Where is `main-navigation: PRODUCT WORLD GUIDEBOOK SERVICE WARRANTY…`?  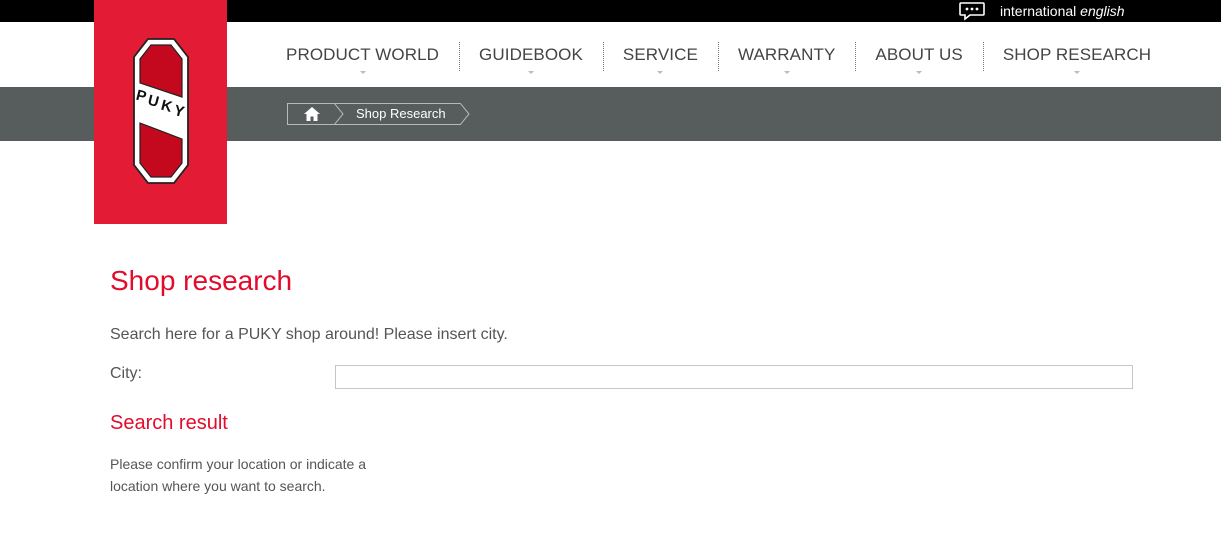
main-navigation: PRODUCT WORLD GUIDEBOOK SERVICE WARRANTY… is located at coordinates (718, 58).